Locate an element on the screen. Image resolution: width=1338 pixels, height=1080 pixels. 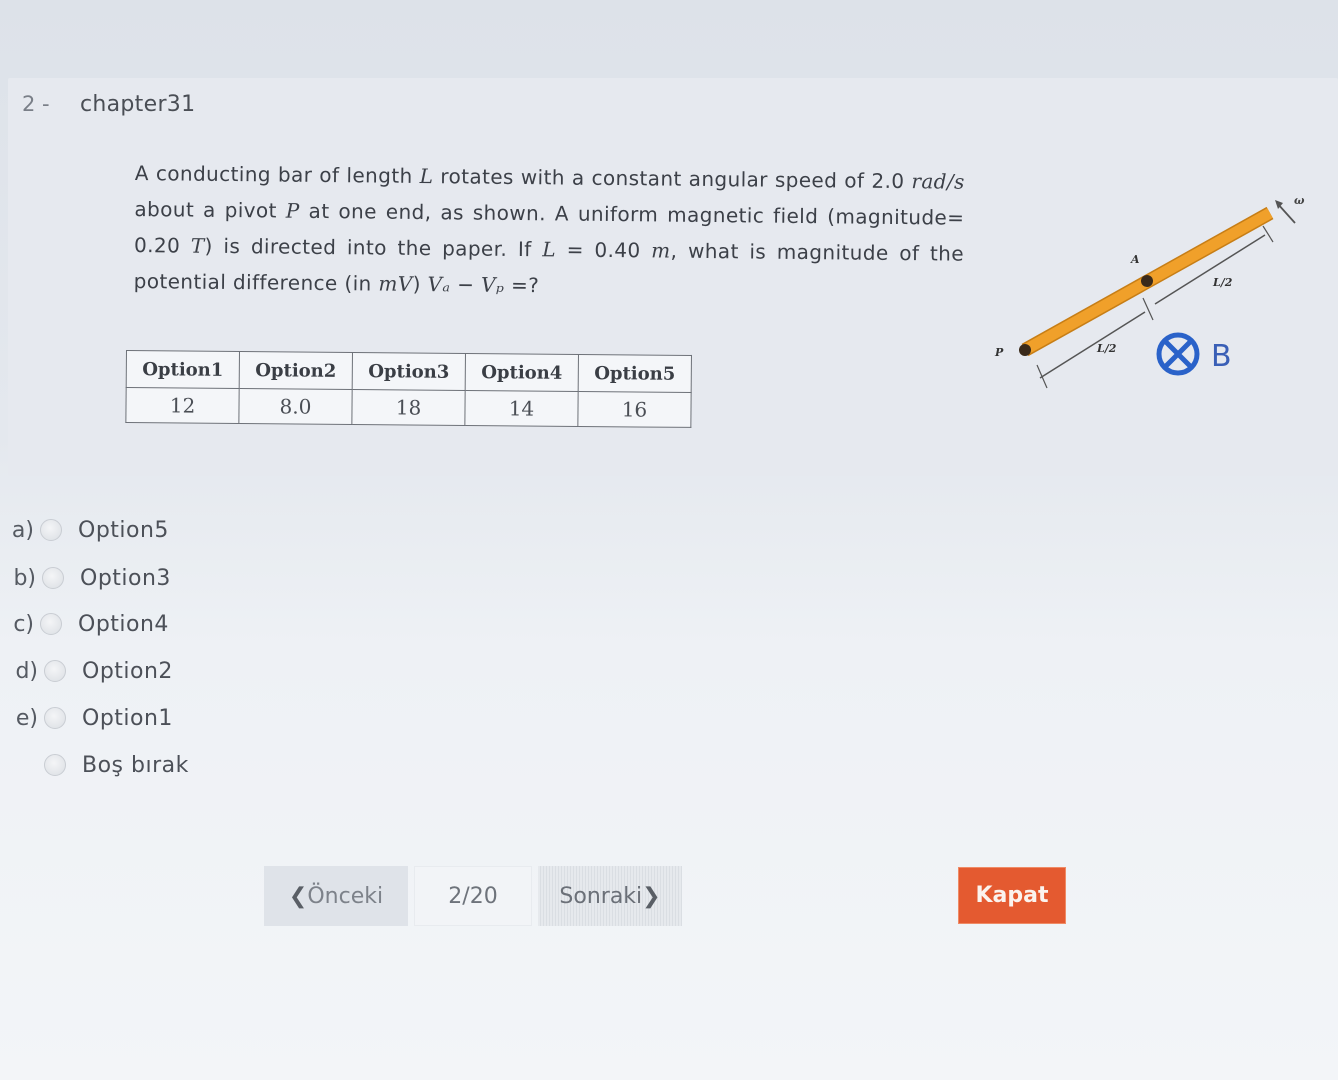
page-counter: 2/20 is located at coordinates (473, 896).